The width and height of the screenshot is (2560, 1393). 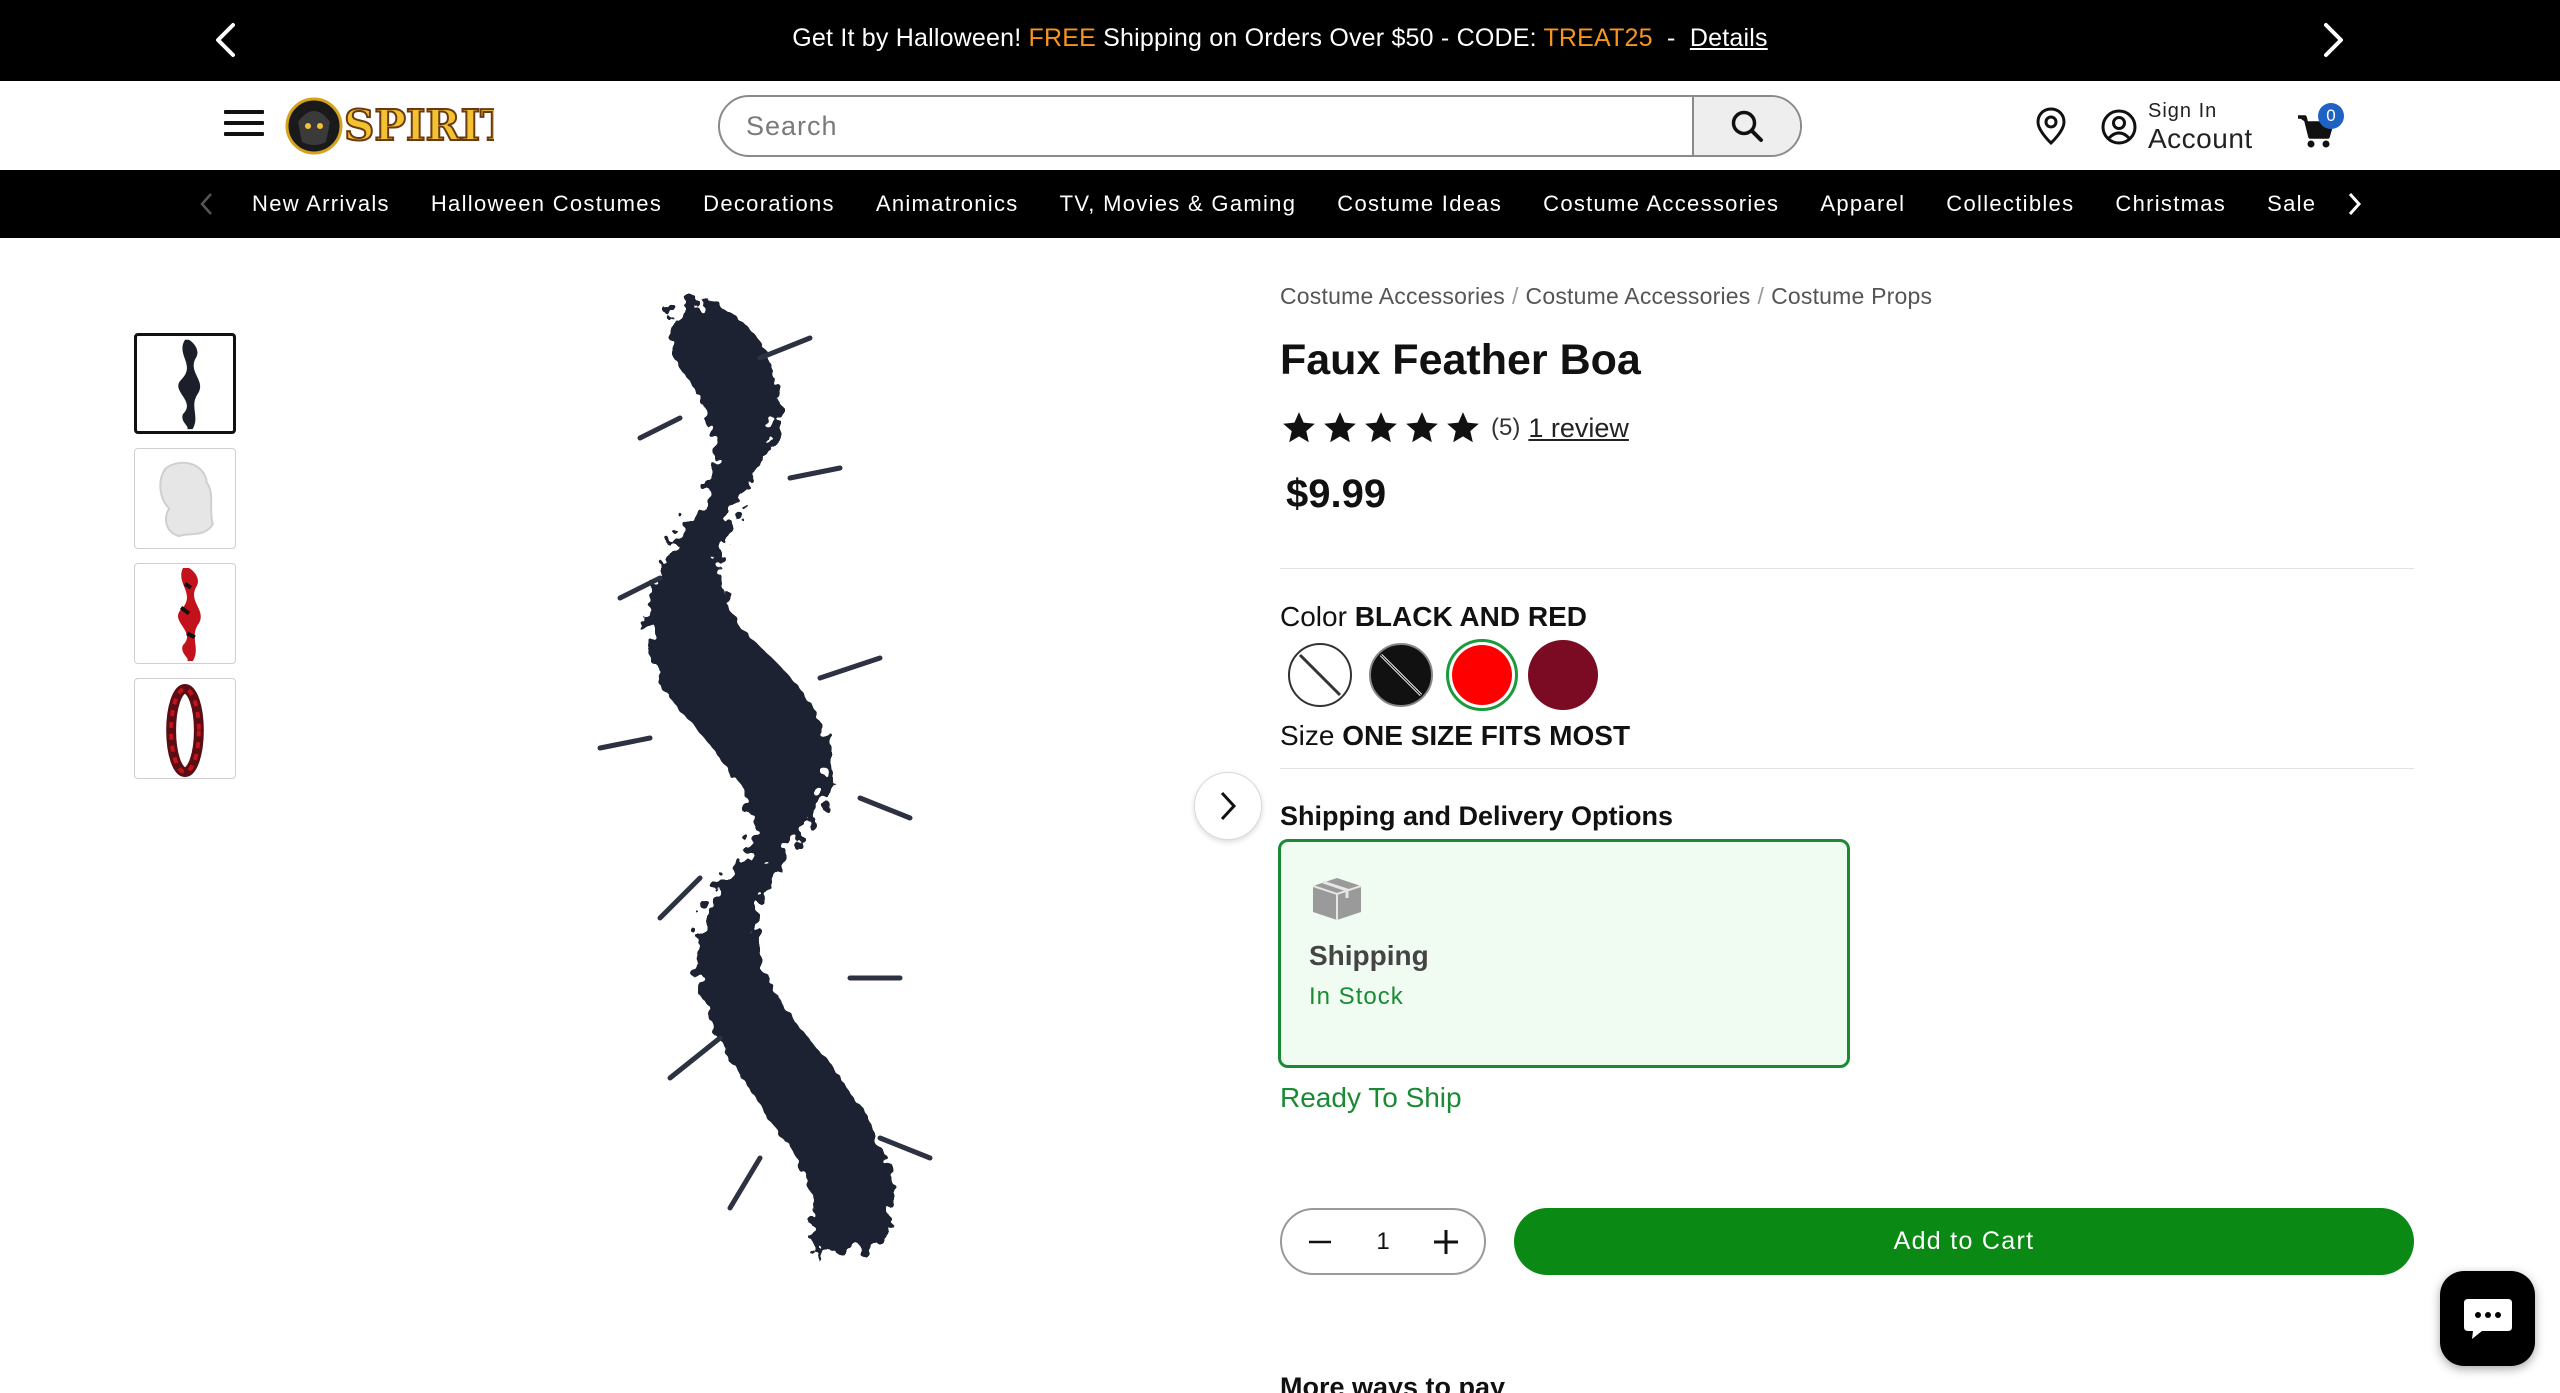 I want to click on chat-button, so click(x=2487, y=1318).